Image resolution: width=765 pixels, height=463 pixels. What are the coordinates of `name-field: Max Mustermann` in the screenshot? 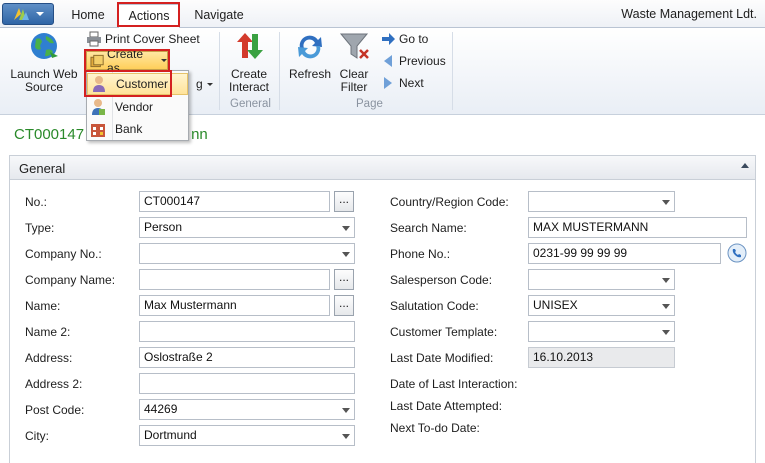 It's located at (234, 305).